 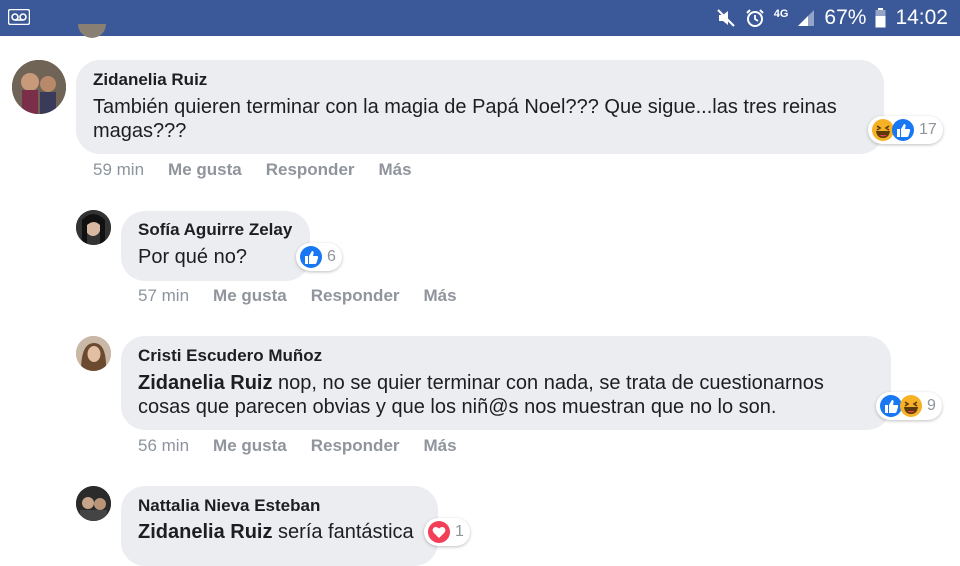 I want to click on battery-percent: 67%, so click(x=845, y=17).